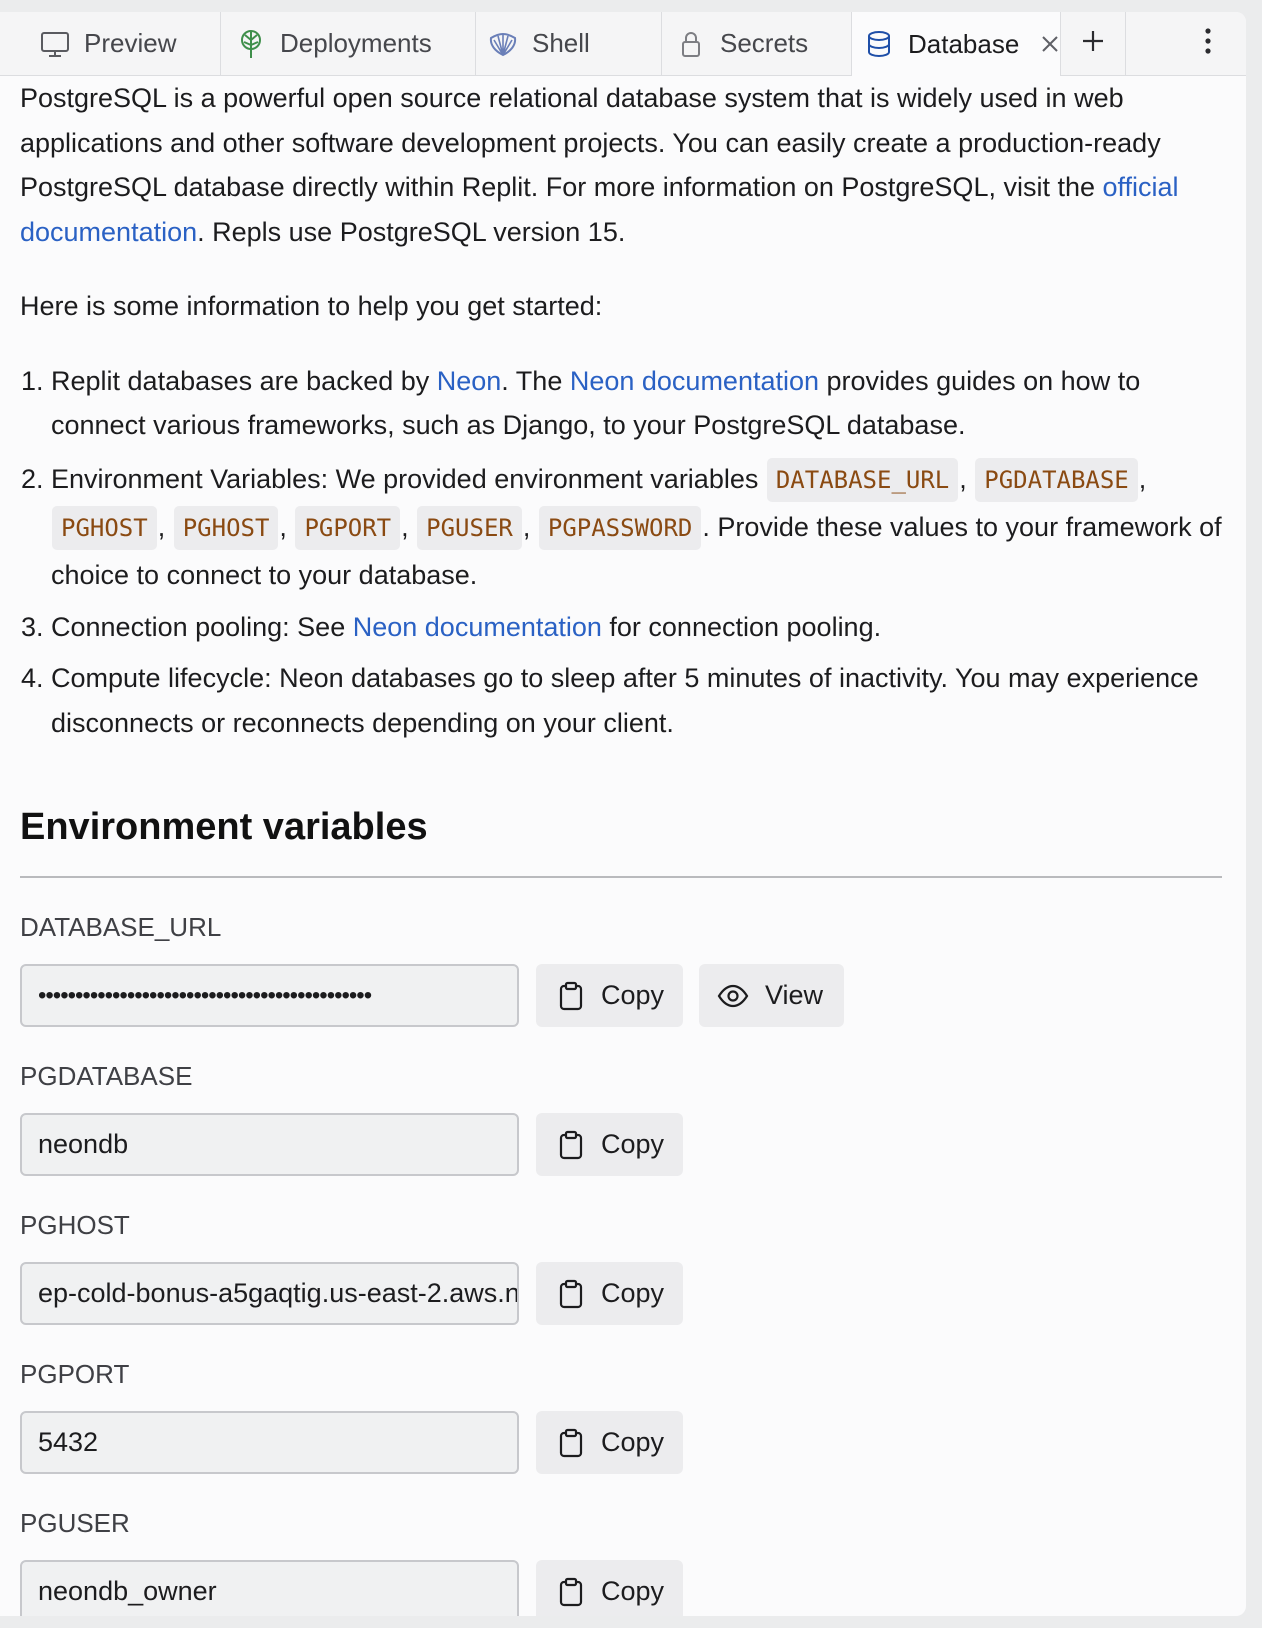 This screenshot has width=1262, height=1628. Describe the element at coordinates (55, 44) in the screenshot. I see `monitor-icon` at that location.